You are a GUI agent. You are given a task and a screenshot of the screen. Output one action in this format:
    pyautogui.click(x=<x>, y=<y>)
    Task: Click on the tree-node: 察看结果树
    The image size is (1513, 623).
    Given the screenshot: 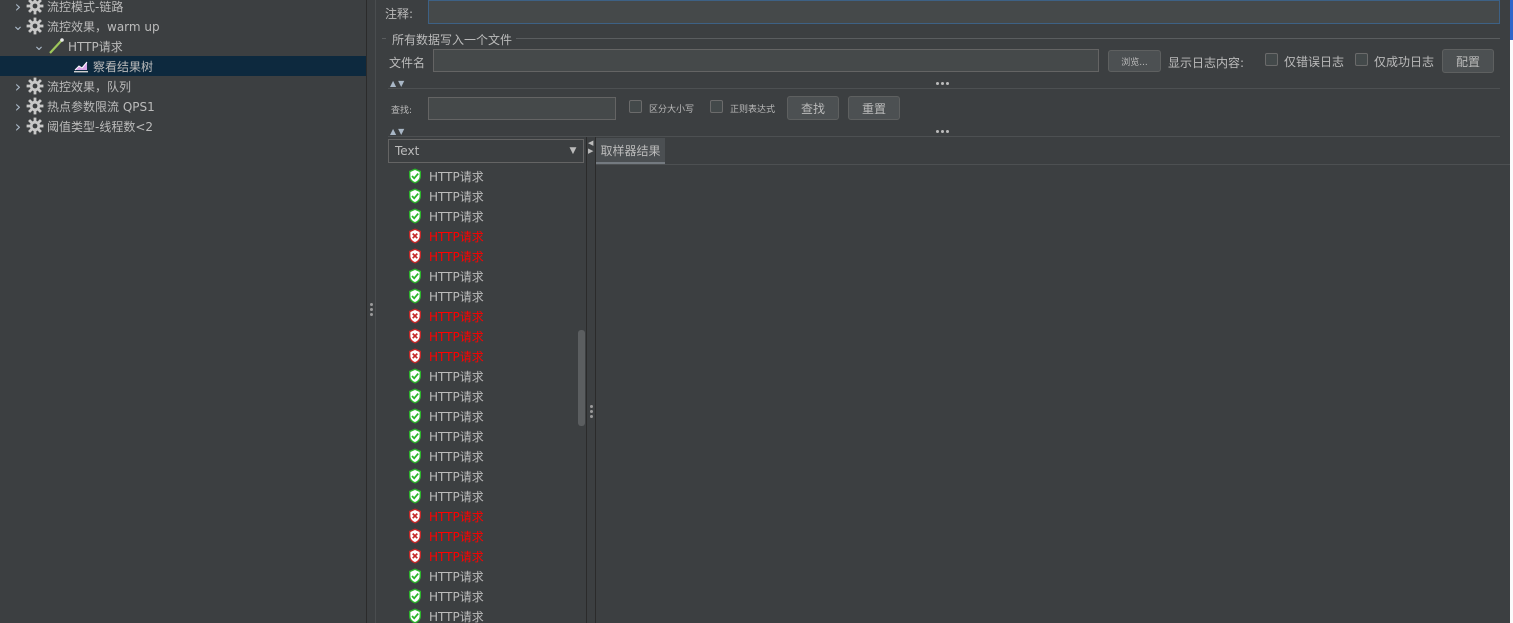 What is the action you would take?
    pyautogui.click(x=183, y=66)
    